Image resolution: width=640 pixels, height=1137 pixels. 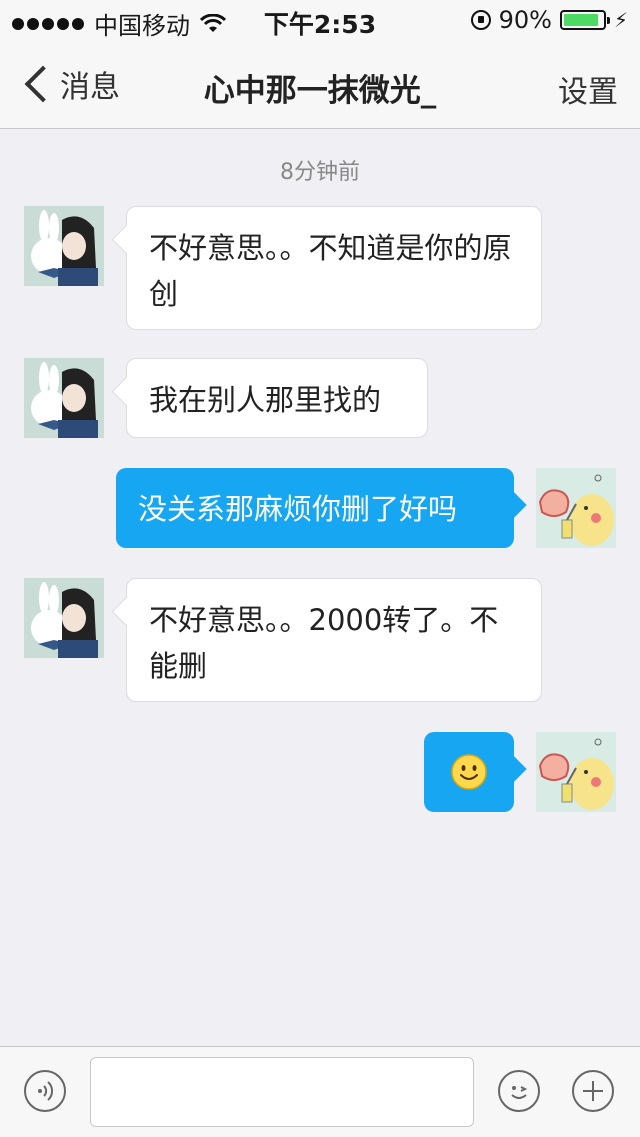 What do you see at coordinates (282, 1092) in the screenshot?
I see `message-input` at bounding box center [282, 1092].